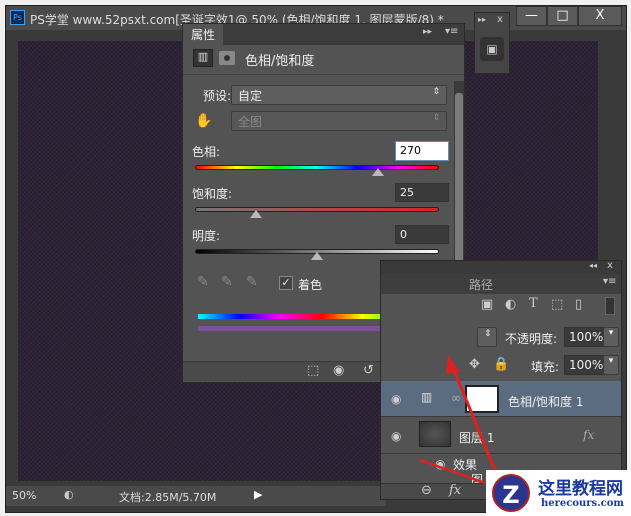 This screenshot has height=516, width=631. I want to click on watermark-logo: Z, so click(511, 493).